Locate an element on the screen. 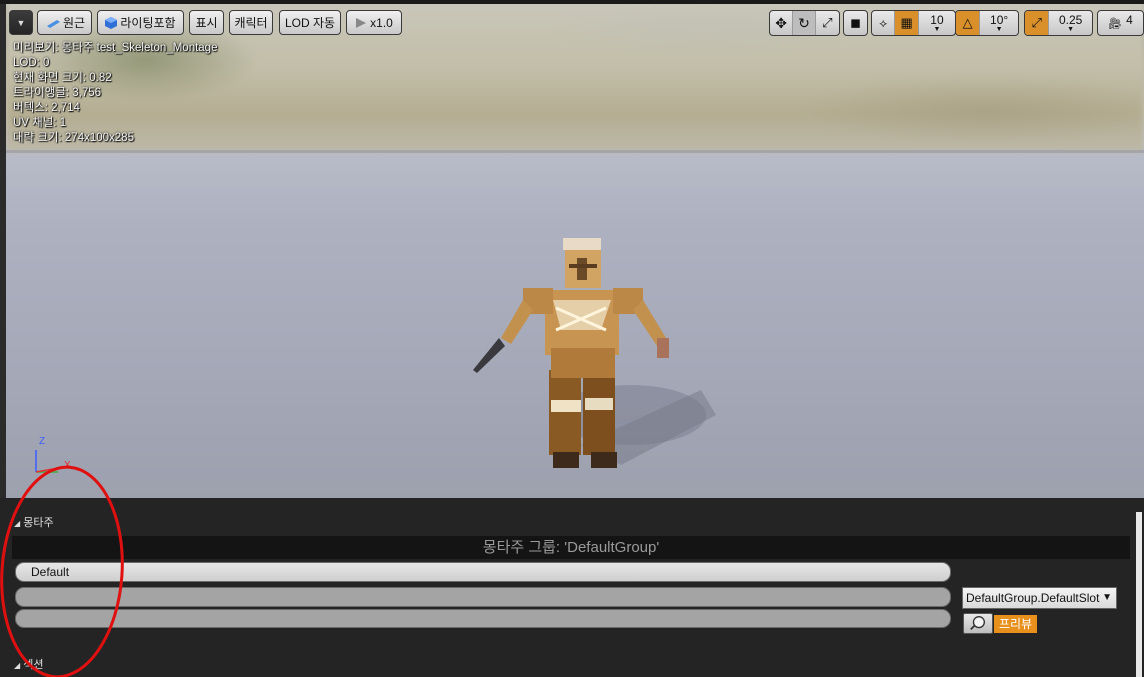 This screenshot has height=677, width=1144. grid-snap-label: 10 is located at coordinates (937, 20).